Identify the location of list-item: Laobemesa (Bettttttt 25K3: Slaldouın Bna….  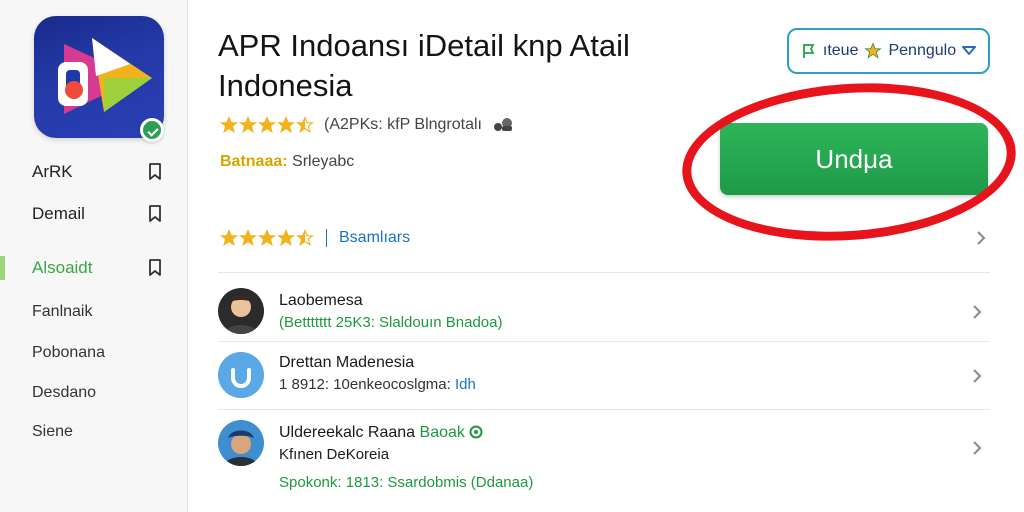
(604, 312).